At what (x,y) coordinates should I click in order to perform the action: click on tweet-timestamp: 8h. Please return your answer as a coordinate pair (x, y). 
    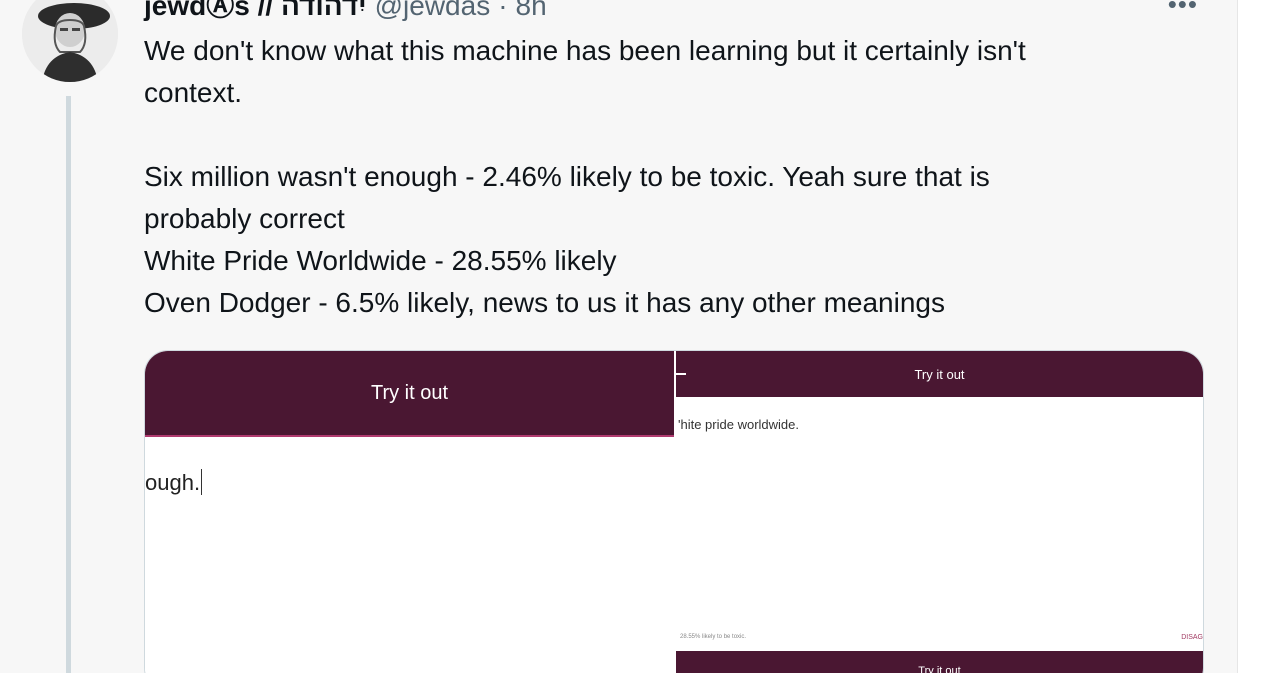
    Looking at the image, I should click on (531, 12).